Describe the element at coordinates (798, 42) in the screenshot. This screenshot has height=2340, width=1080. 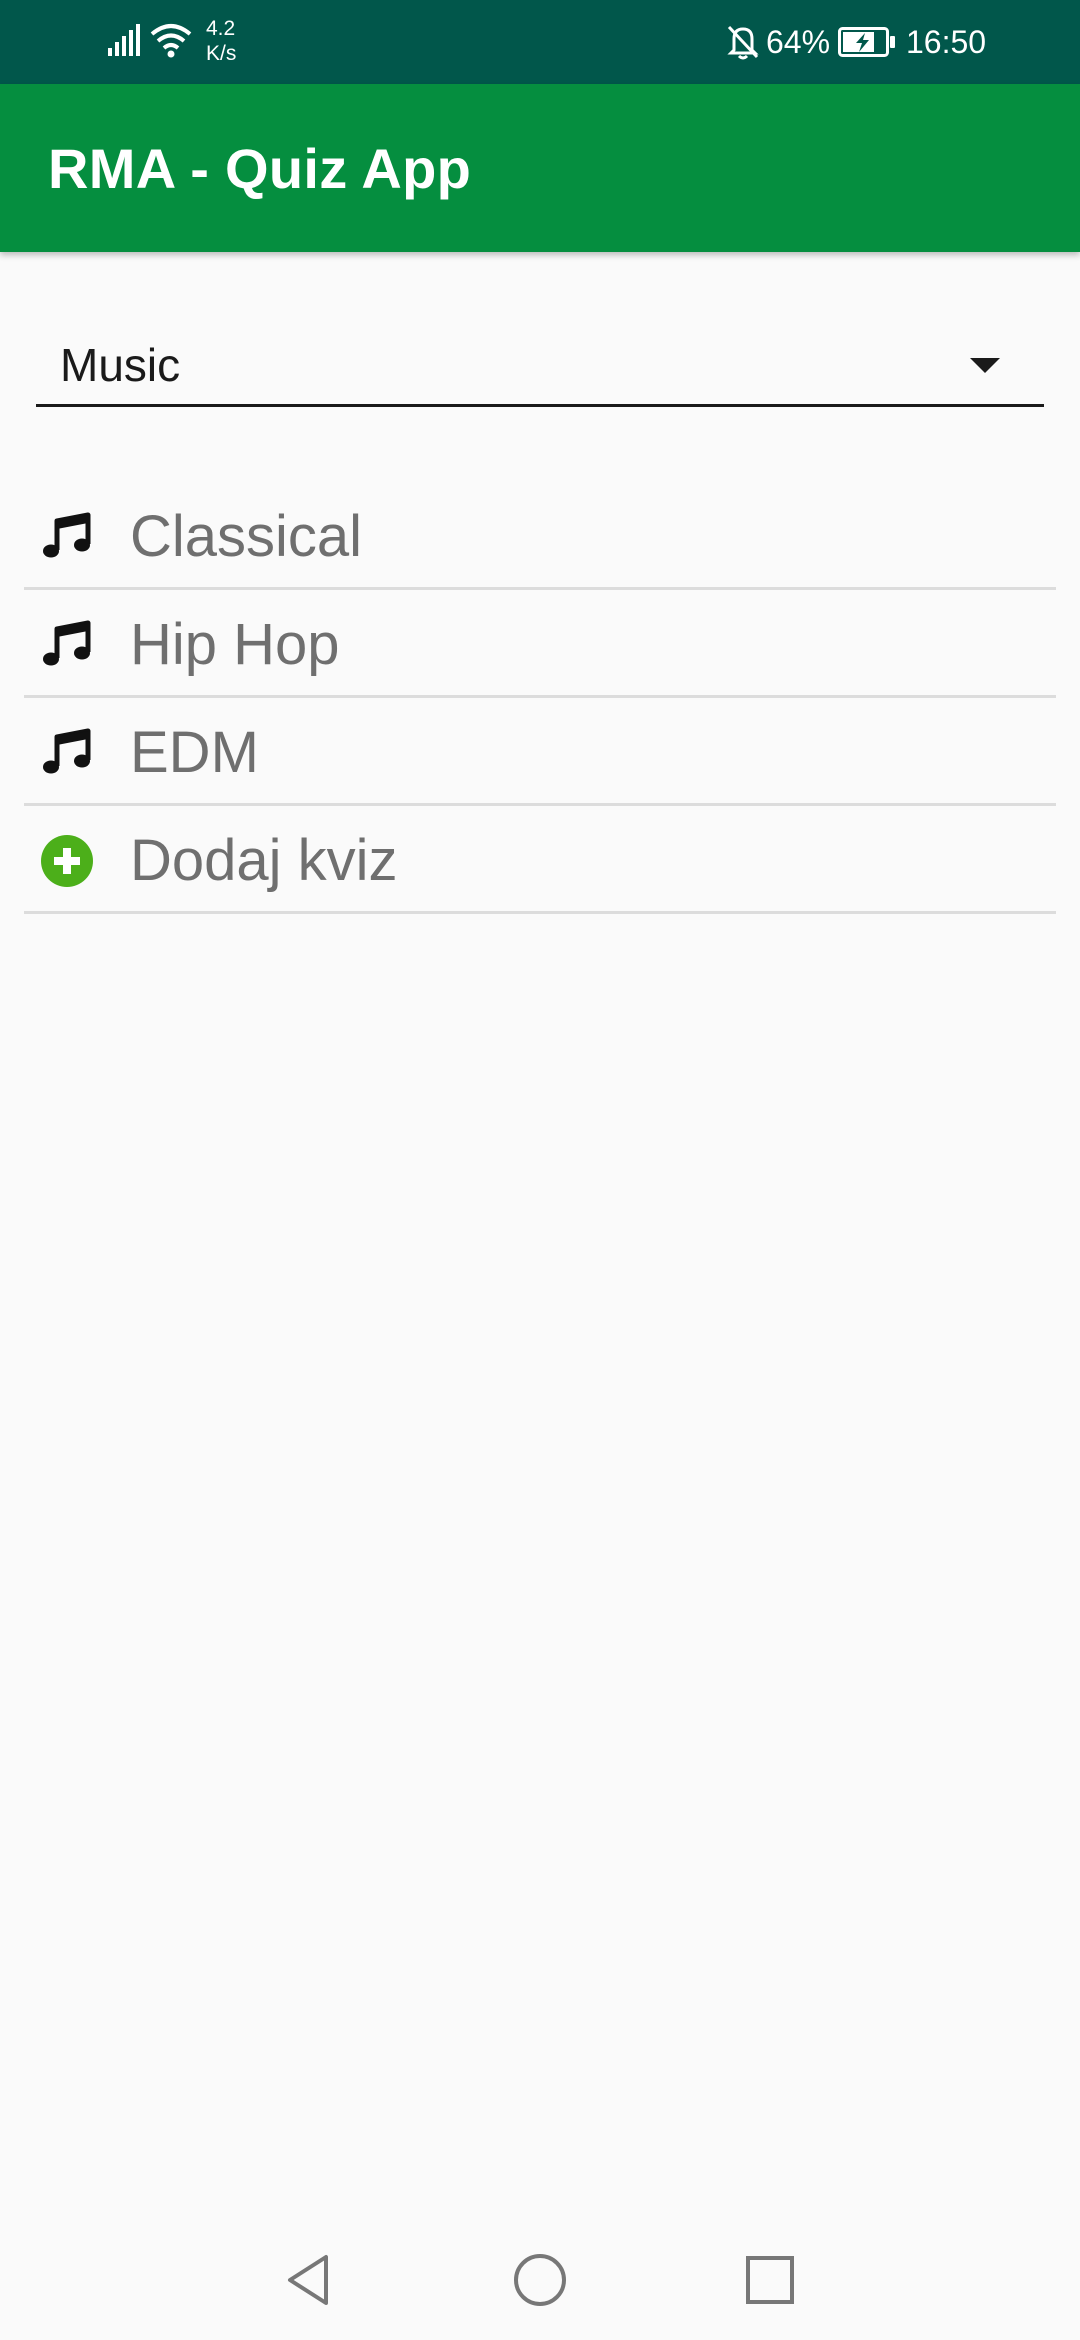
I see `battery-percent: 64%` at that location.